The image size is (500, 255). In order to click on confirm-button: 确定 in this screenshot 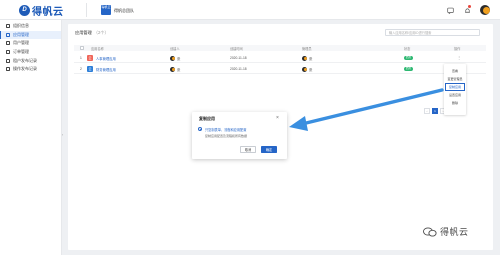, I will do `click(269, 149)`.